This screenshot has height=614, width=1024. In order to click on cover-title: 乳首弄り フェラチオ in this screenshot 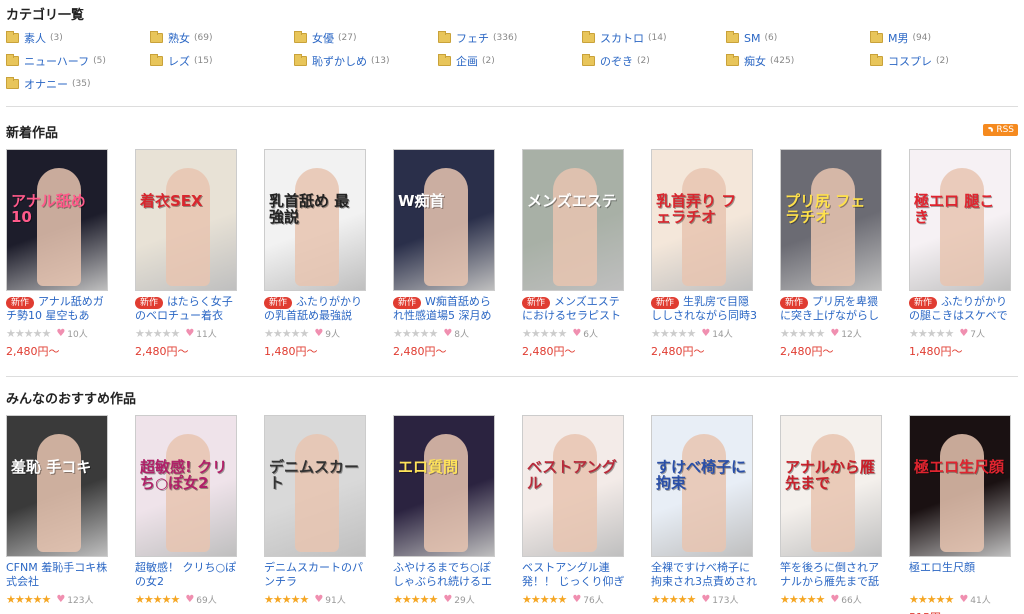, I will do `click(696, 209)`.